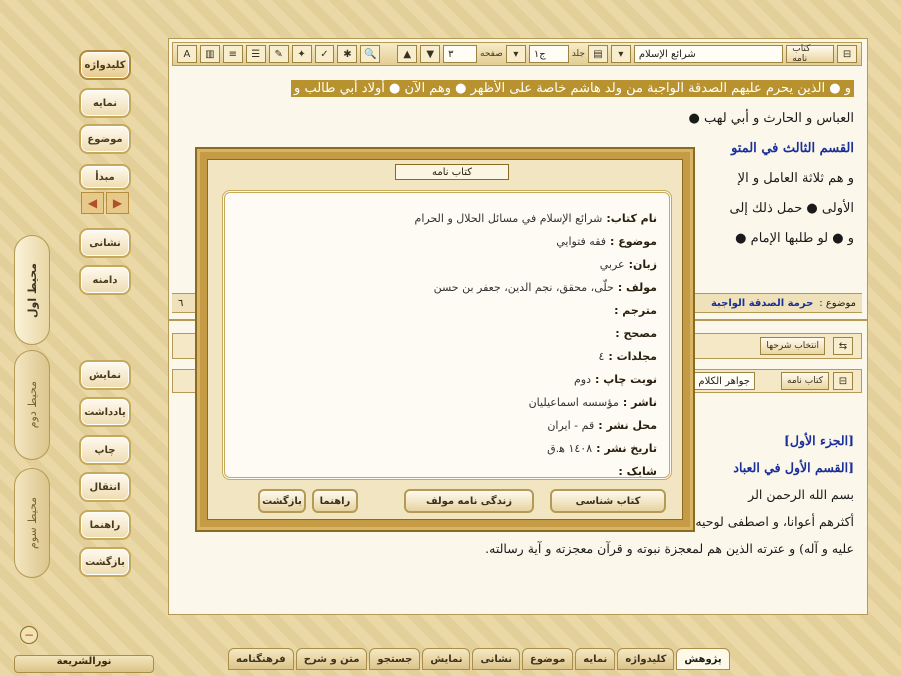 Image resolution: width=901 pixels, height=676 pixels. I want to click on column-icon: ▥, so click(209, 54).